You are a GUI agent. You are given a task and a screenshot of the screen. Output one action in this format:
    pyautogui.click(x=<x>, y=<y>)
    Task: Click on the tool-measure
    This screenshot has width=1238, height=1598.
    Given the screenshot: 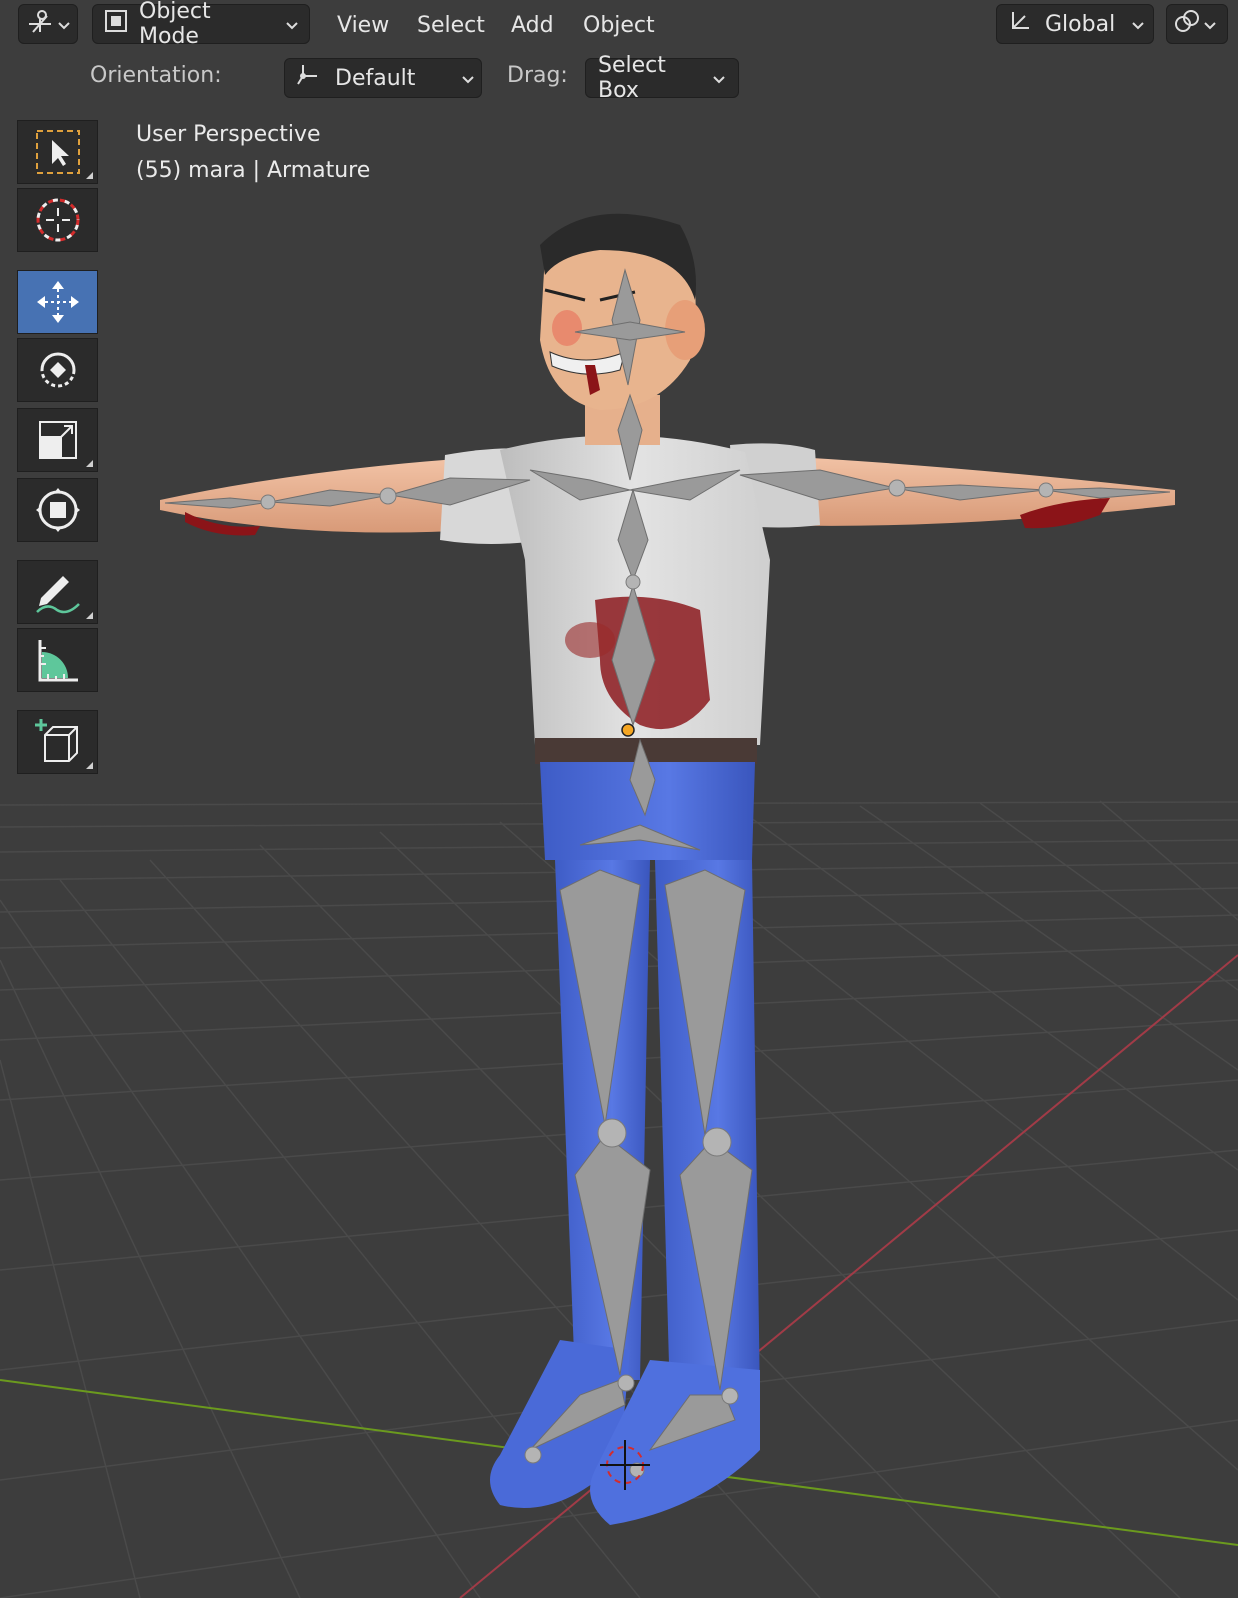 What is the action you would take?
    pyautogui.click(x=57, y=660)
    